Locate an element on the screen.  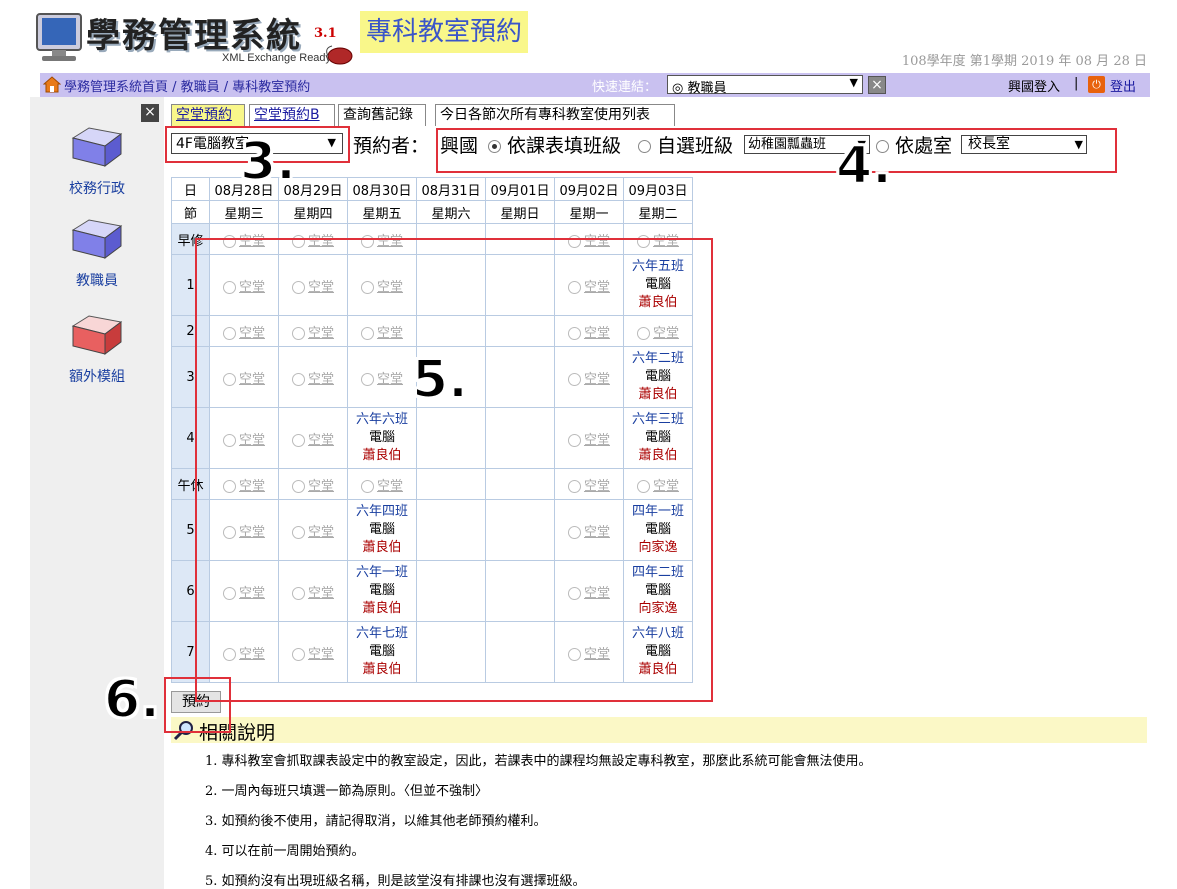
tab-free-period-booking-b: 空堂預約B is located at coordinates (292, 115).